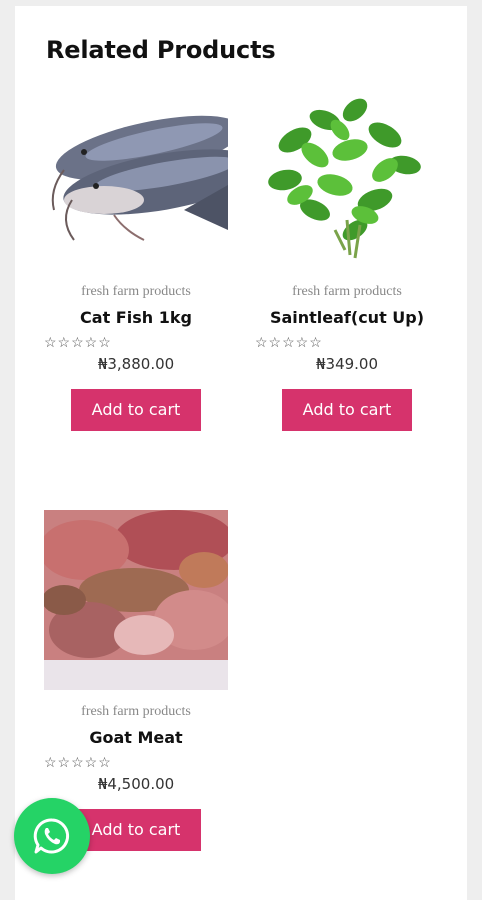 This screenshot has height=900, width=482. What do you see at coordinates (161, 50) in the screenshot?
I see `section-title: Related Products` at bounding box center [161, 50].